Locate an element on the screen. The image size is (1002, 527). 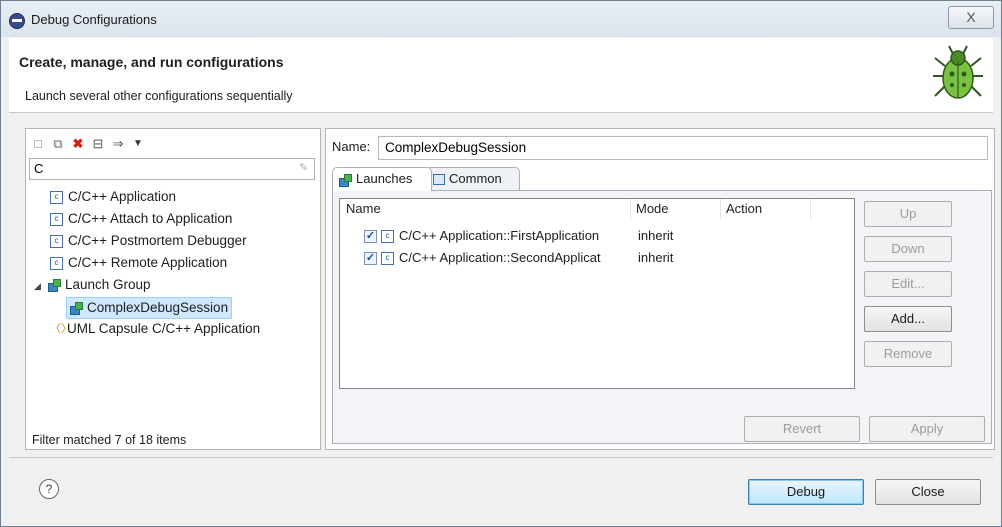
tab-launches: Launches is located at coordinates (382, 179).